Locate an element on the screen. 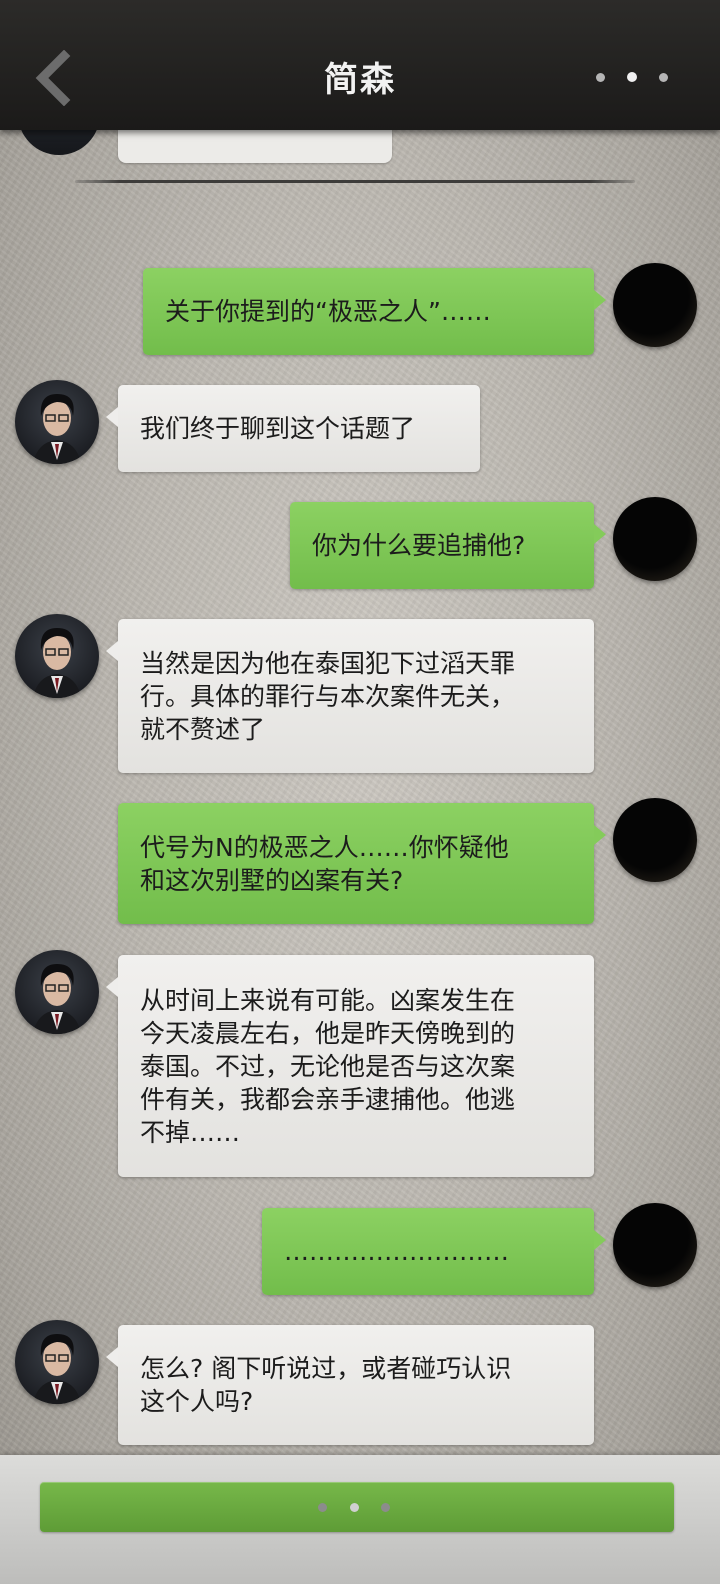  more-button is located at coordinates (632, 77).